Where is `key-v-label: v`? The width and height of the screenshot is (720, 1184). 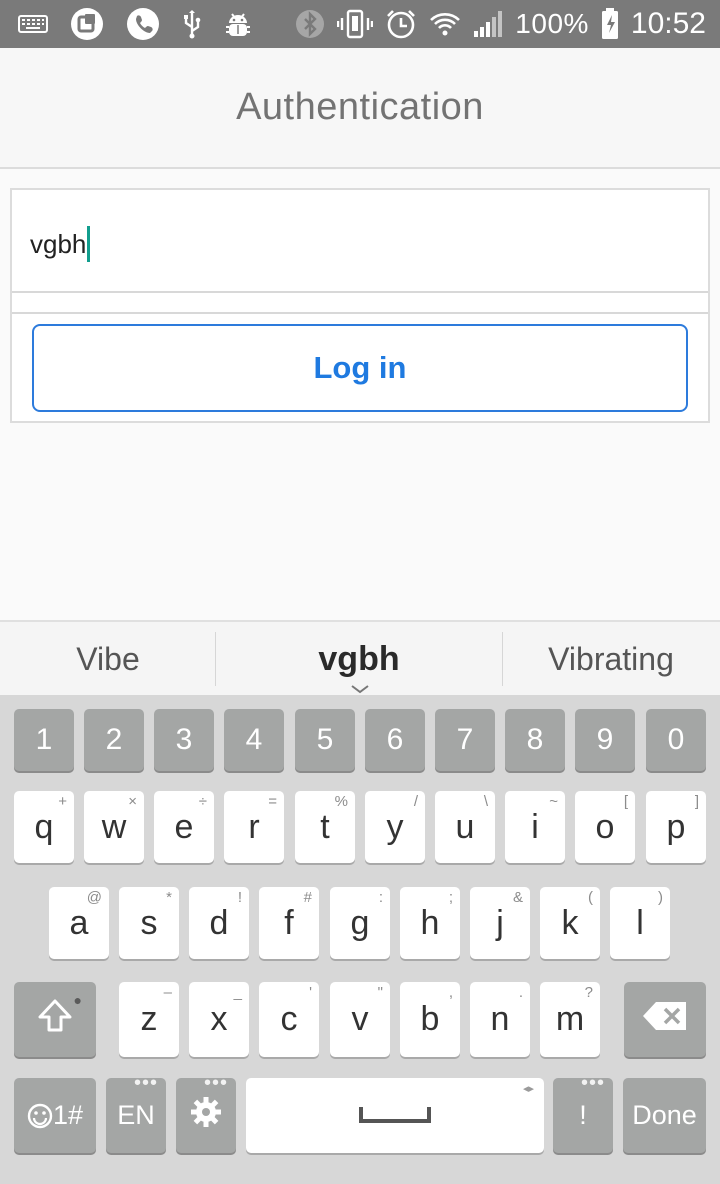 key-v-label: v is located at coordinates (360, 1019).